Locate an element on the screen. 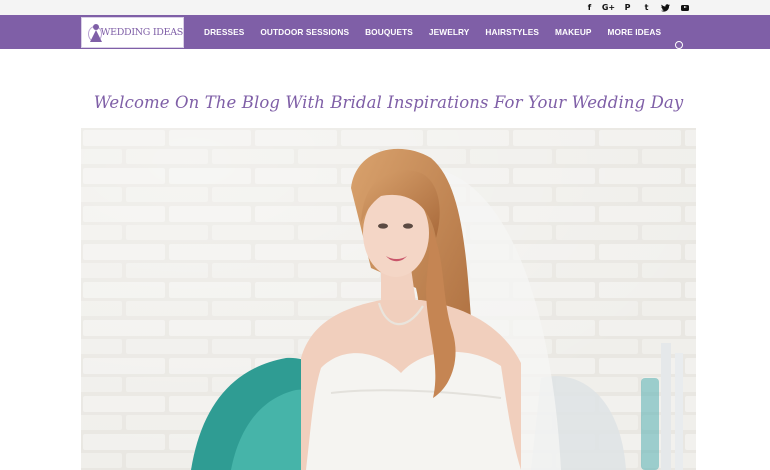 The width and height of the screenshot is (770, 470). facebook-icon: f is located at coordinates (589, 7).